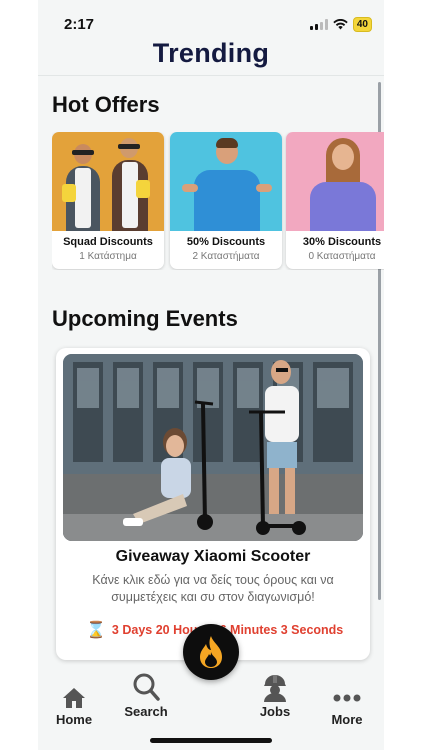  I want to click on tab-search: Search, so click(146, 695).